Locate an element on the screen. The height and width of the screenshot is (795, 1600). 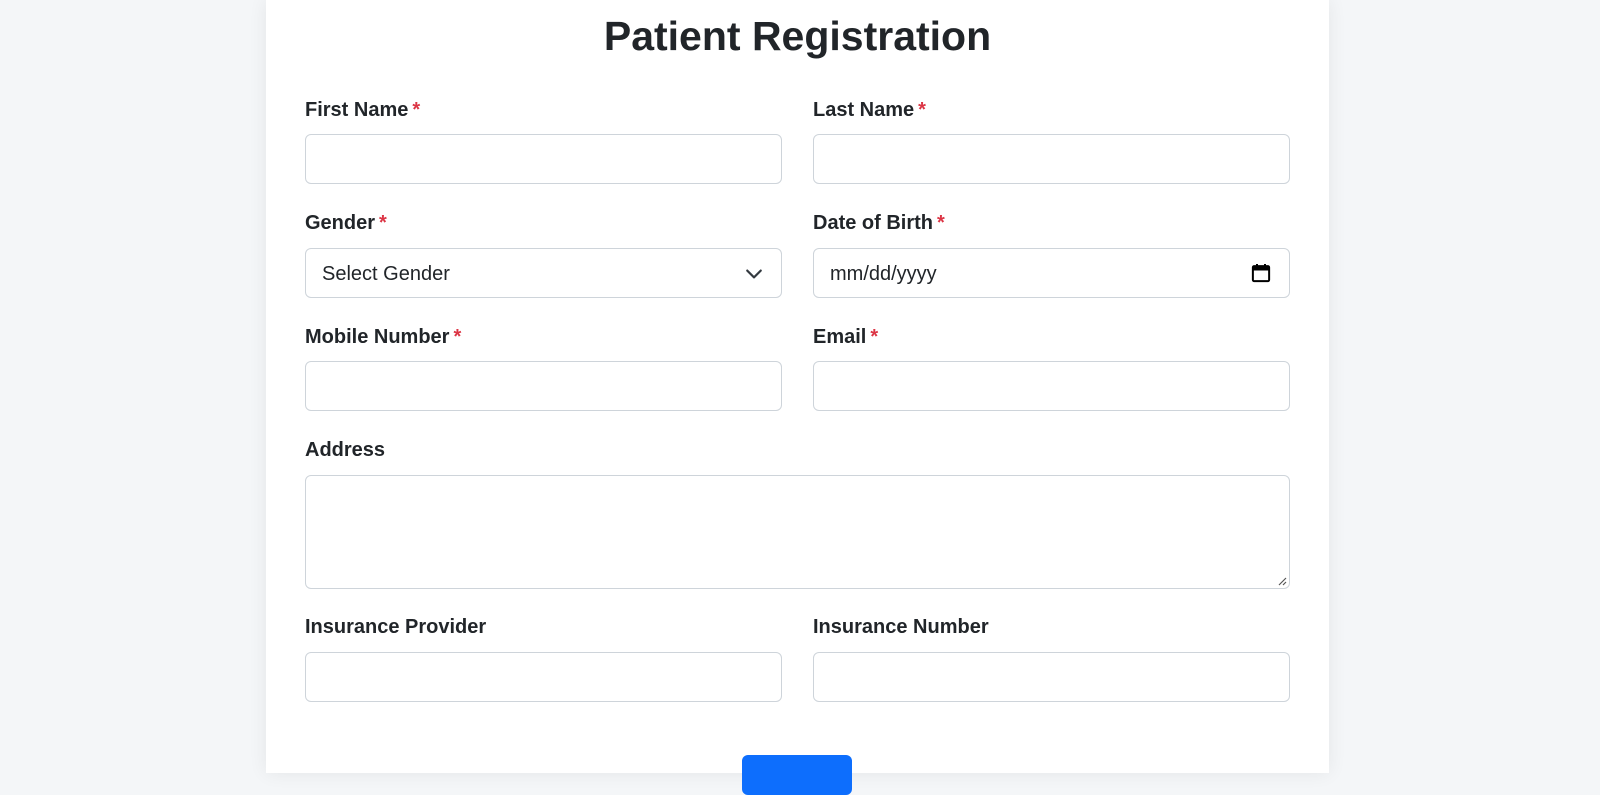
dob-input: mm/dd/yyyy is located at coordinates (1051, 273).